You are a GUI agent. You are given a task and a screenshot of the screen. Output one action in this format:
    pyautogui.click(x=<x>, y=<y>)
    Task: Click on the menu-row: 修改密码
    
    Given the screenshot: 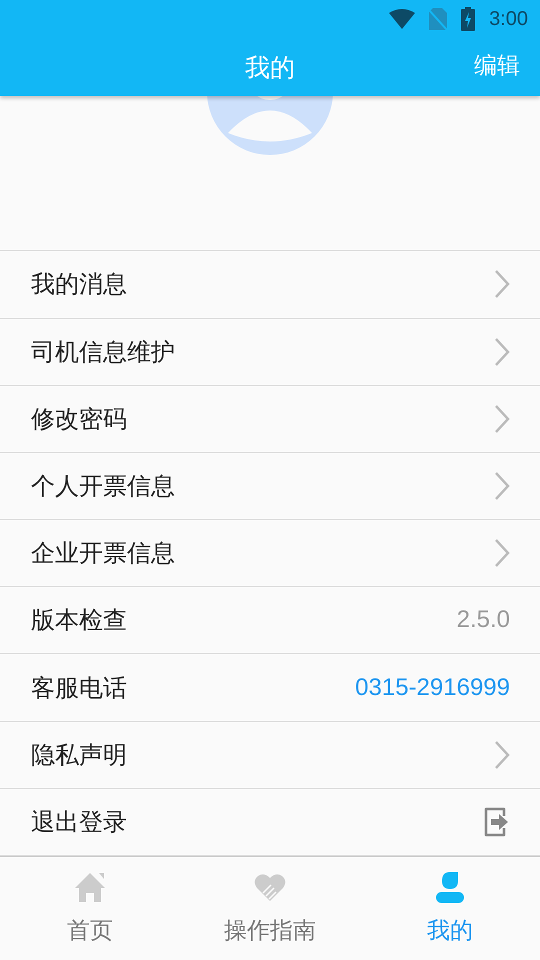 What is the action you would take?
    pyautogui.click(x=270, y=419)
    